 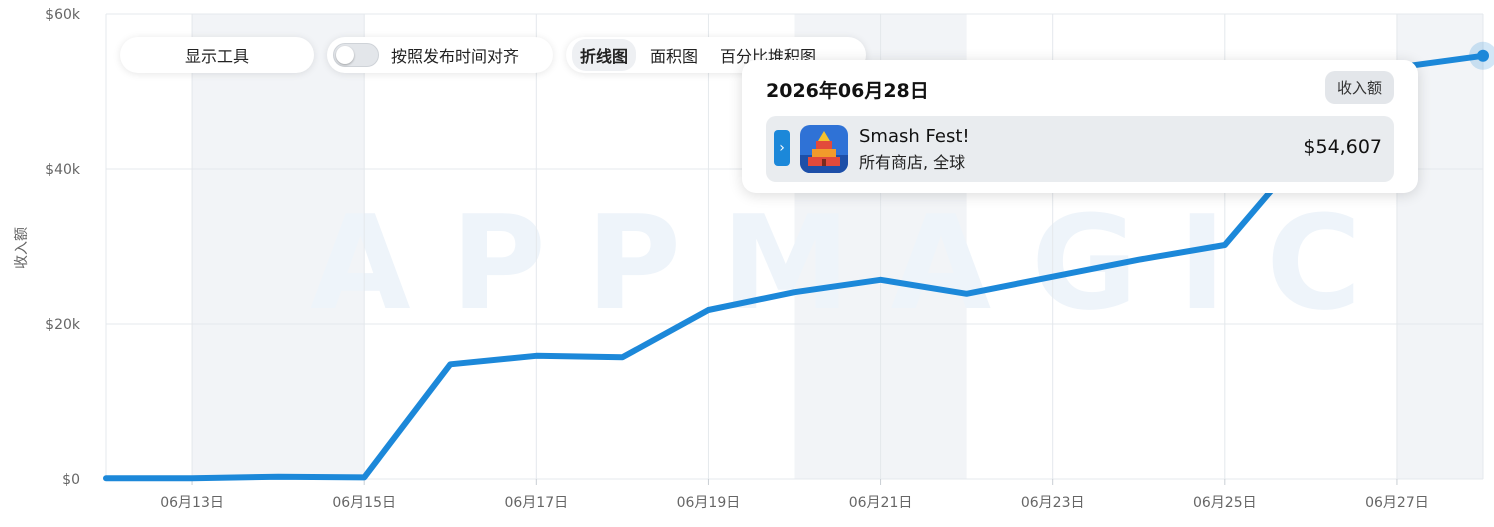 I want to click on x-tick-label: 06月25日, so click(x=1225, y=503).